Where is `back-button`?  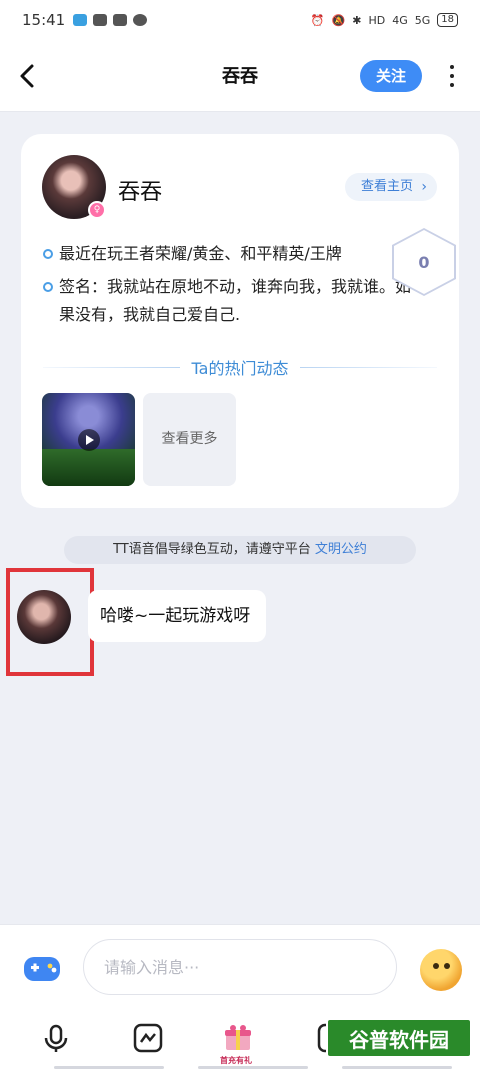
back-button is located at coordinates (28, 76).